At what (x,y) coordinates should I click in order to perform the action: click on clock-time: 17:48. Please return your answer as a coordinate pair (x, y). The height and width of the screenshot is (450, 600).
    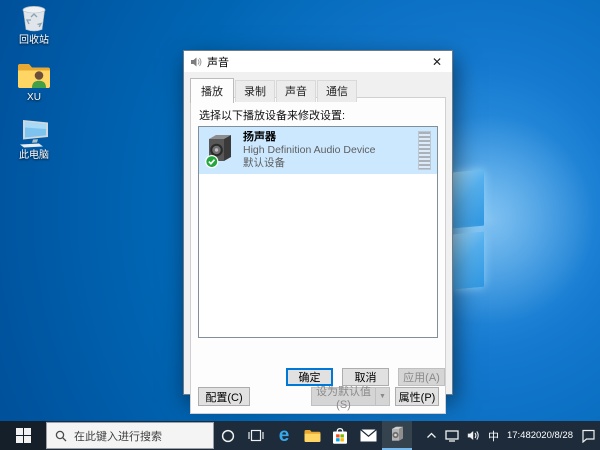
    Looking at the image, I should click on (518, 435).